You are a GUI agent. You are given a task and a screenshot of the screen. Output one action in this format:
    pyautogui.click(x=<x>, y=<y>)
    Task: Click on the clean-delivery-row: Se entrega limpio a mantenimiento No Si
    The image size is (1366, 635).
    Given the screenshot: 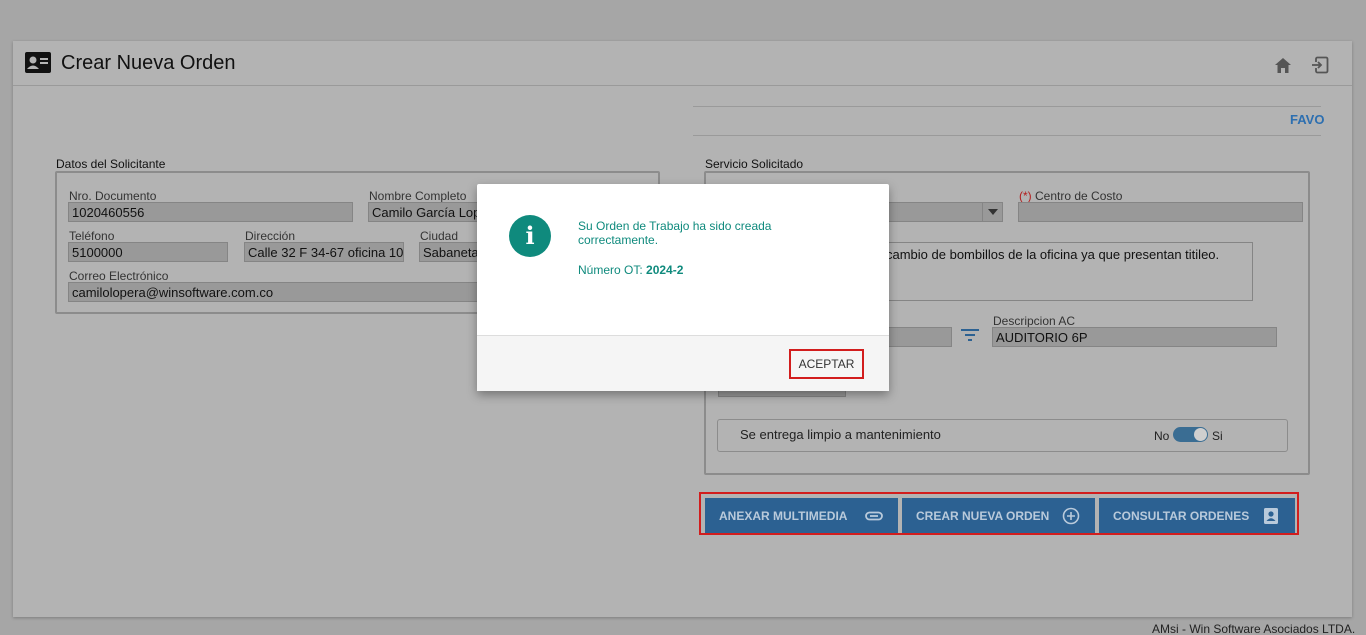 What is the action you would take?
    pyautogui.click(x=1002, y=435)
    